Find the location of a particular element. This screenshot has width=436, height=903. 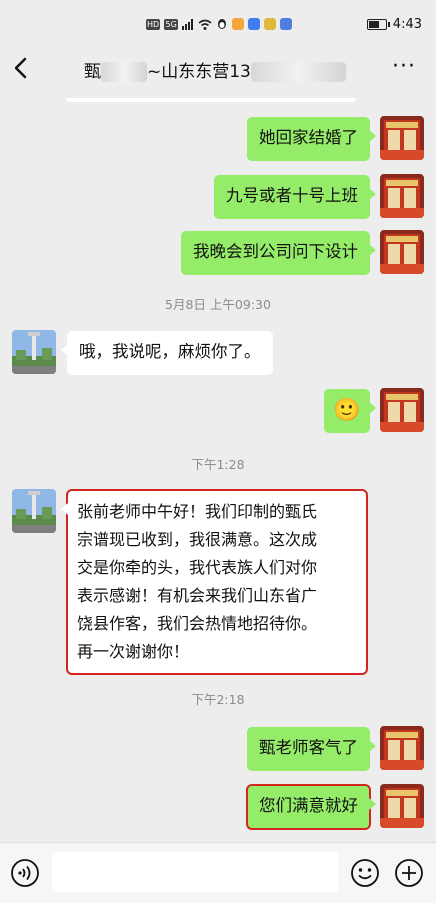

message-line: 宗谱现已收到，我很满意。这次成 is located at coordinates (197, 539).